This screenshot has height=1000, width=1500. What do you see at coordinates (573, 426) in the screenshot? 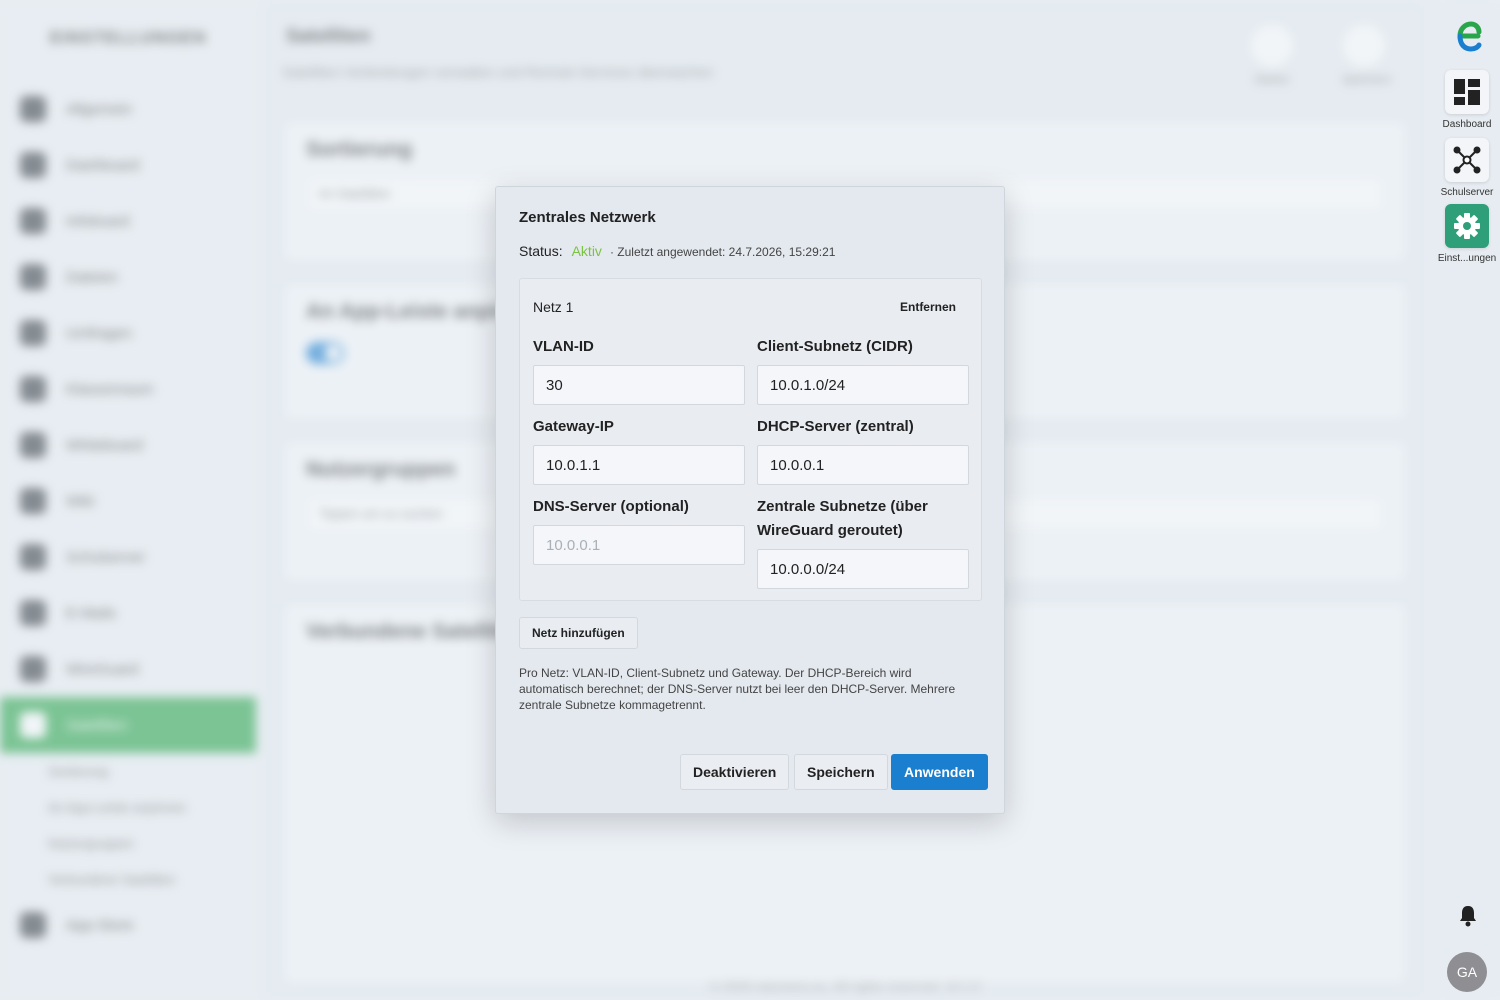
I see `gateway-label: Gateway-IP` at bounding box center [573, 426].